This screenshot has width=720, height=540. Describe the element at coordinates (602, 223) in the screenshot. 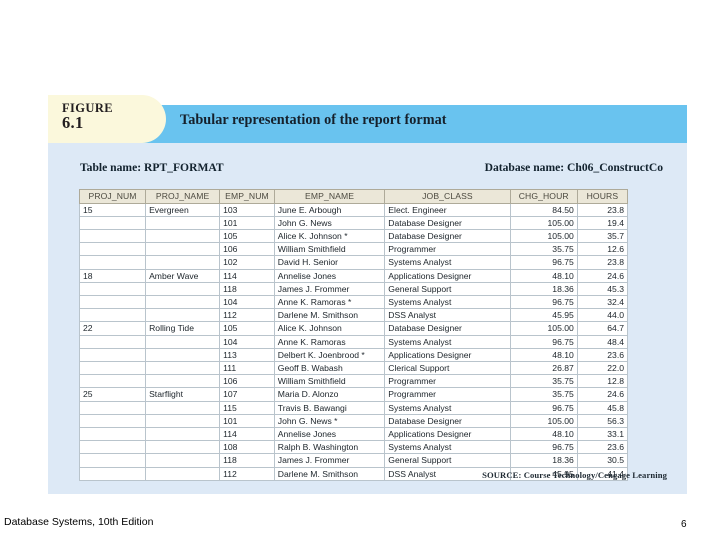

I see `cell-hours: 19.4` at that location.